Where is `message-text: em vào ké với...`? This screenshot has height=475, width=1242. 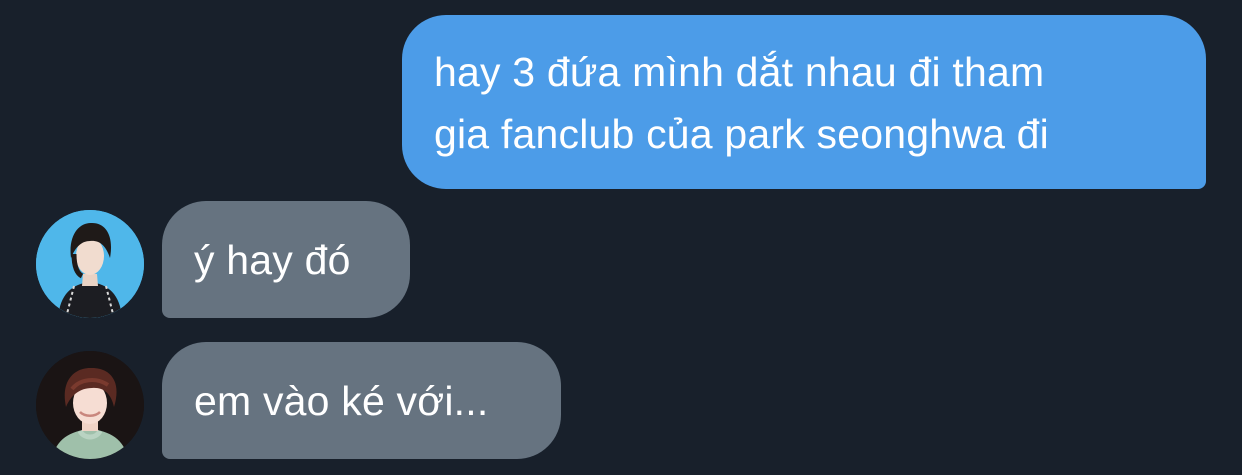
message-text: em vào ké với... is located at coordinates (341, 400).